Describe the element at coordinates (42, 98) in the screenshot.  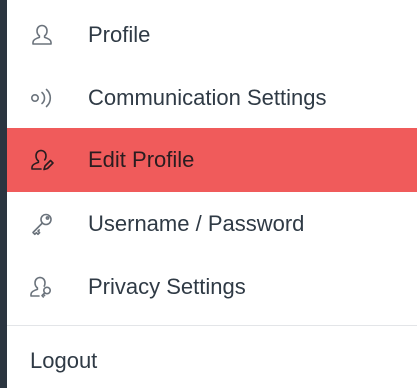
I see `broadcast-icon` at that location.